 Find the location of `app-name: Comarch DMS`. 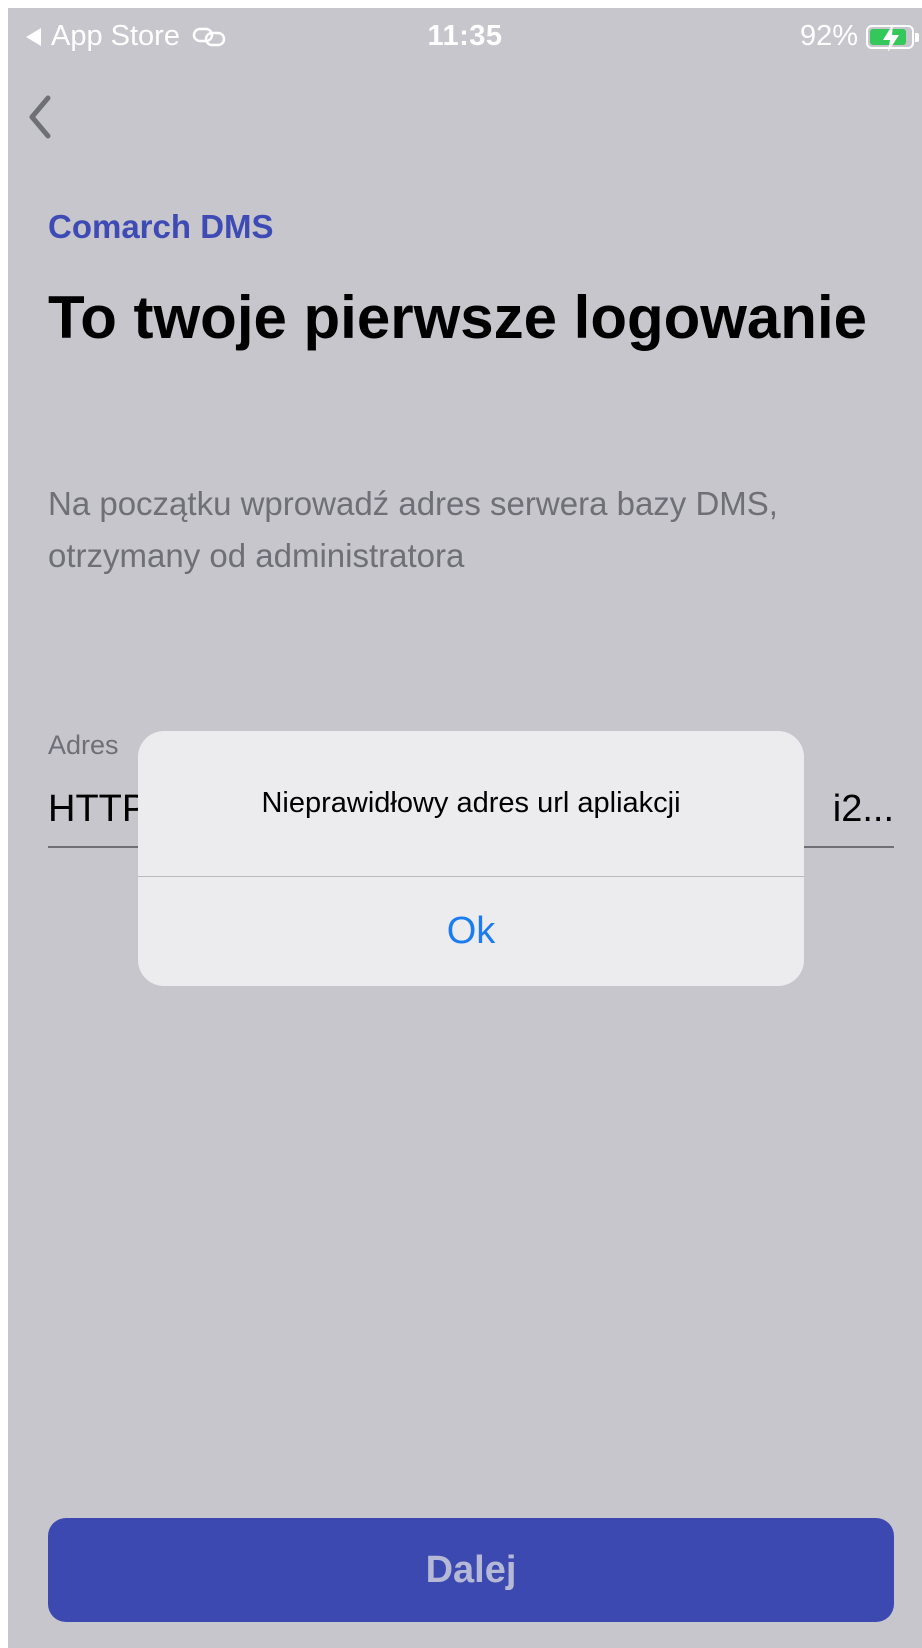

app-name: Comarch DMS is located at coordinates (161, 226).